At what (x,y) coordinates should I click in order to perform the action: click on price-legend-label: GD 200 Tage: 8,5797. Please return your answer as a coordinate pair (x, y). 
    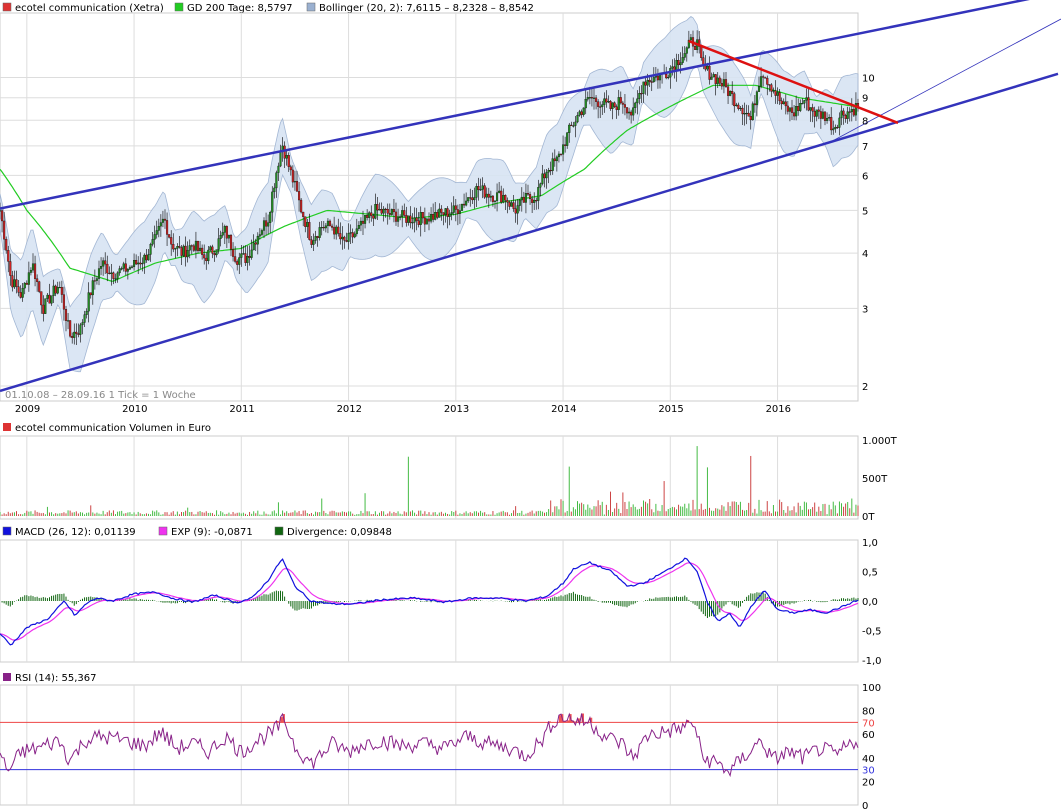
    Looking at the image, I should click on (240, 8).